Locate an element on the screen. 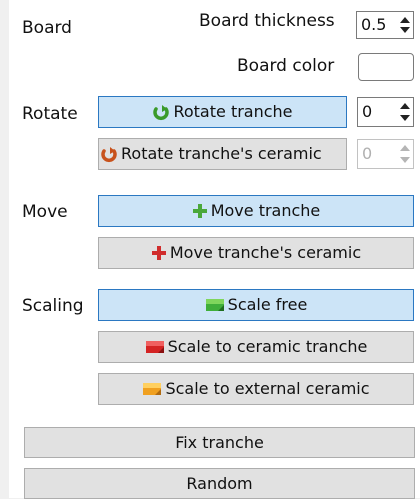 This screenshot has height=499, width=420. board-thickness-value: 0.5 is located at coordinates (373, 25).